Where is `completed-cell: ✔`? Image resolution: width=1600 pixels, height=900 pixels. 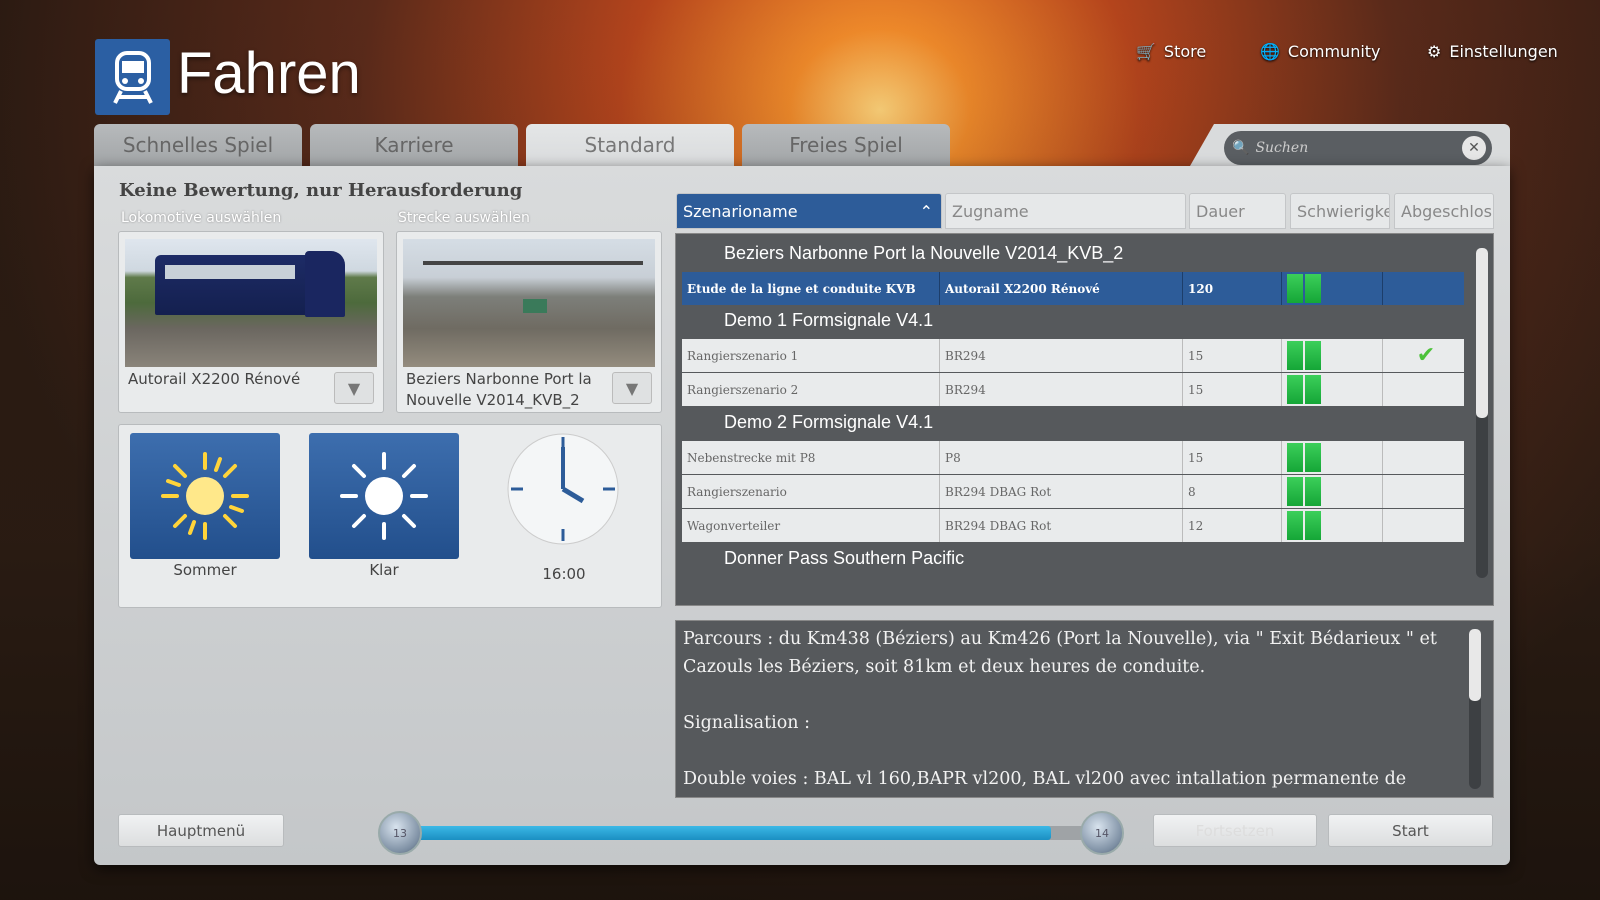
completed-cell: ✔ is located at coordinates (1423, 355).